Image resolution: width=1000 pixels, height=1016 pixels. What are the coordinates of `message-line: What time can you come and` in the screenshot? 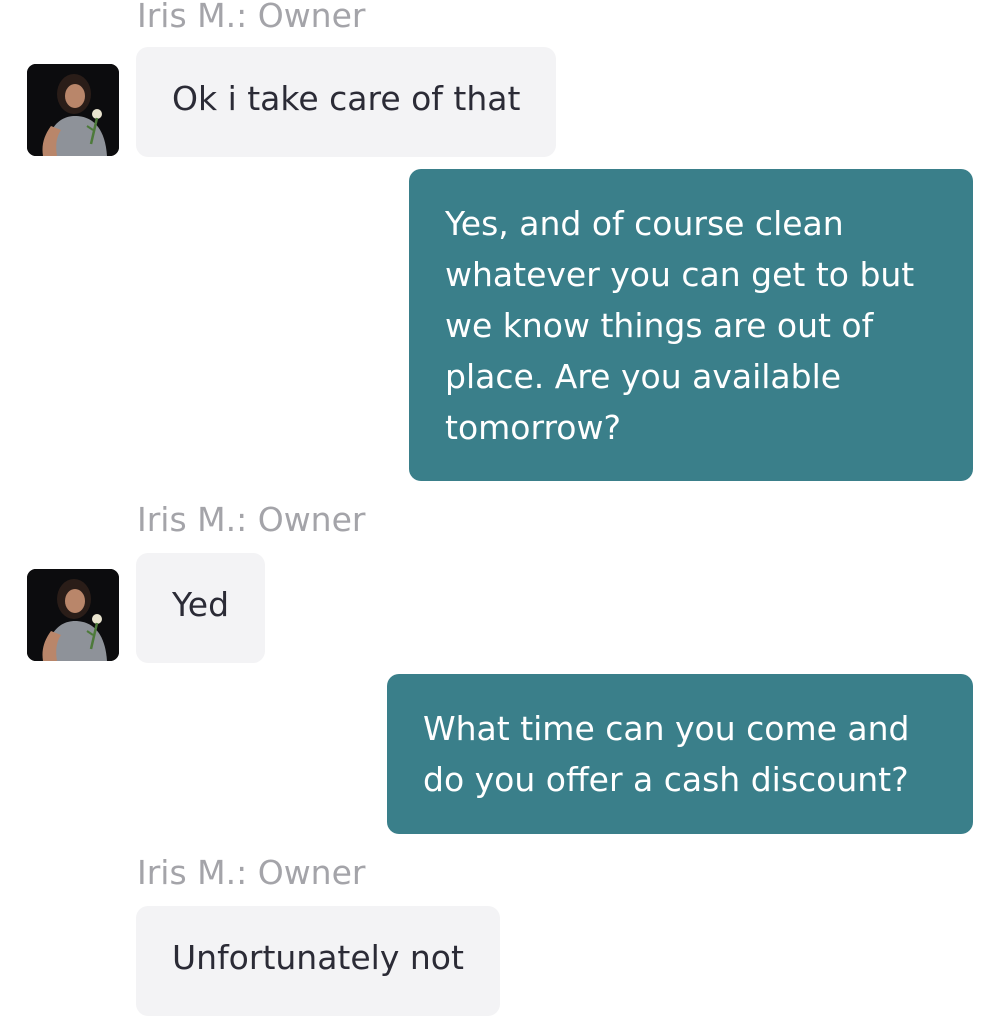 It's located at (666, 728).